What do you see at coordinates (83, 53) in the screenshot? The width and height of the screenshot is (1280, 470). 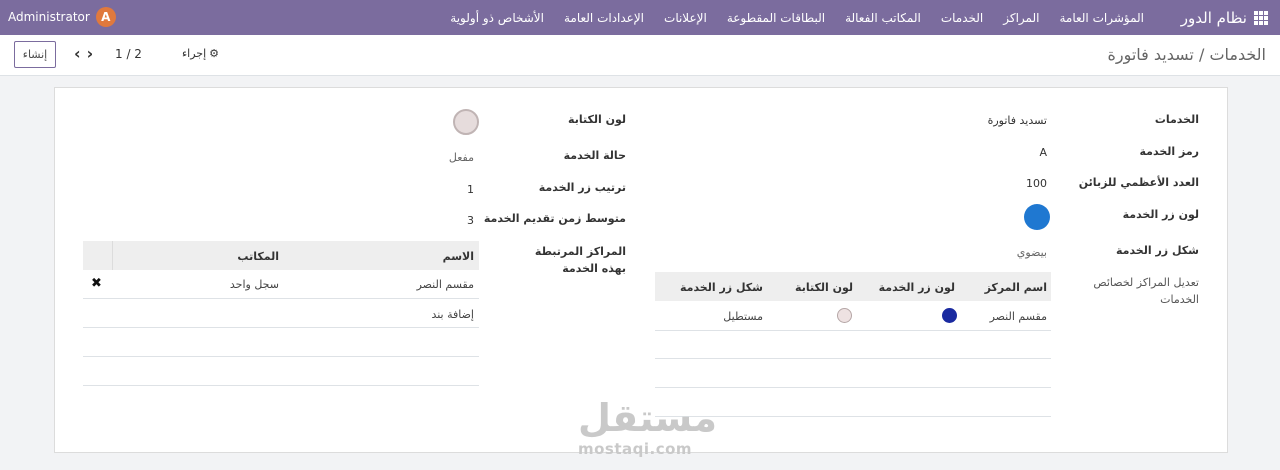 I see `pager-navigation: ‹ ›` at bounding box center [83, 53].